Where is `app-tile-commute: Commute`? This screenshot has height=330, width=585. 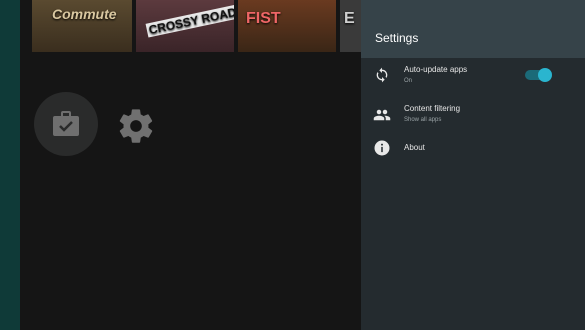 app-tile-commute: Commute is located at coordinates (82, 26).